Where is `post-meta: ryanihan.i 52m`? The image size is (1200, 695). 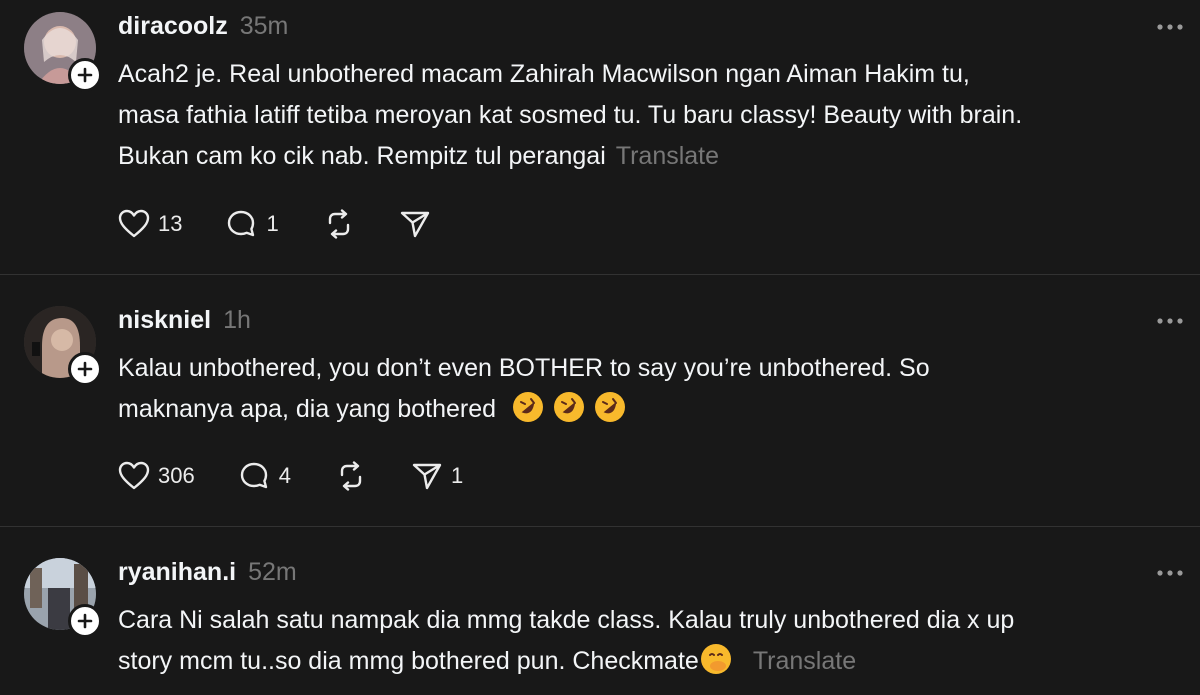 post-meta: ryanihan.i 52m is located at coordinates (207, 575).